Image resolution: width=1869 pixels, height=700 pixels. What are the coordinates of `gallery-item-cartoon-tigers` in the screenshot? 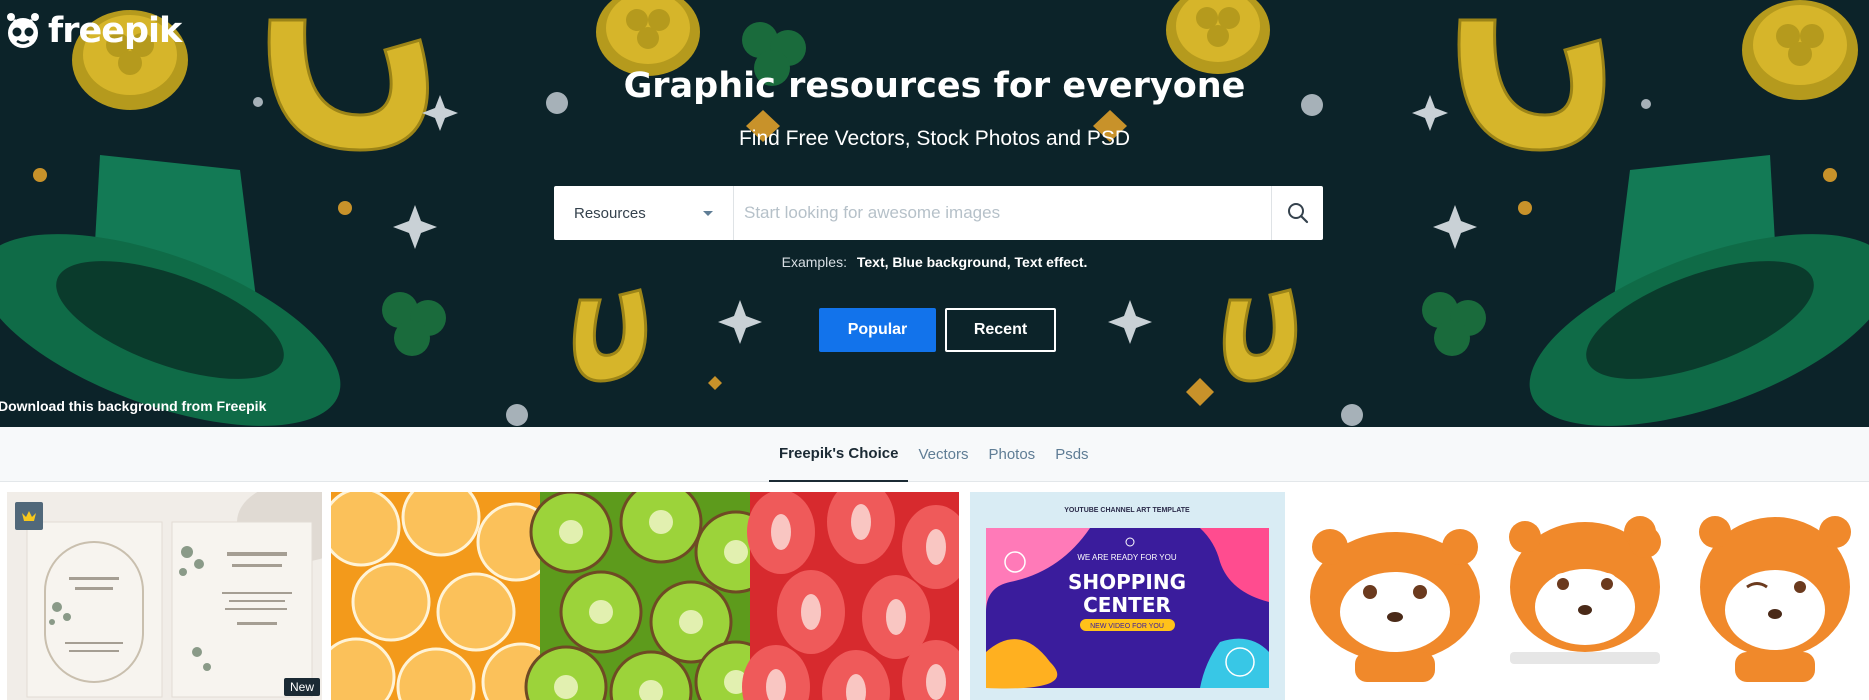 It's located at (1582, 596).